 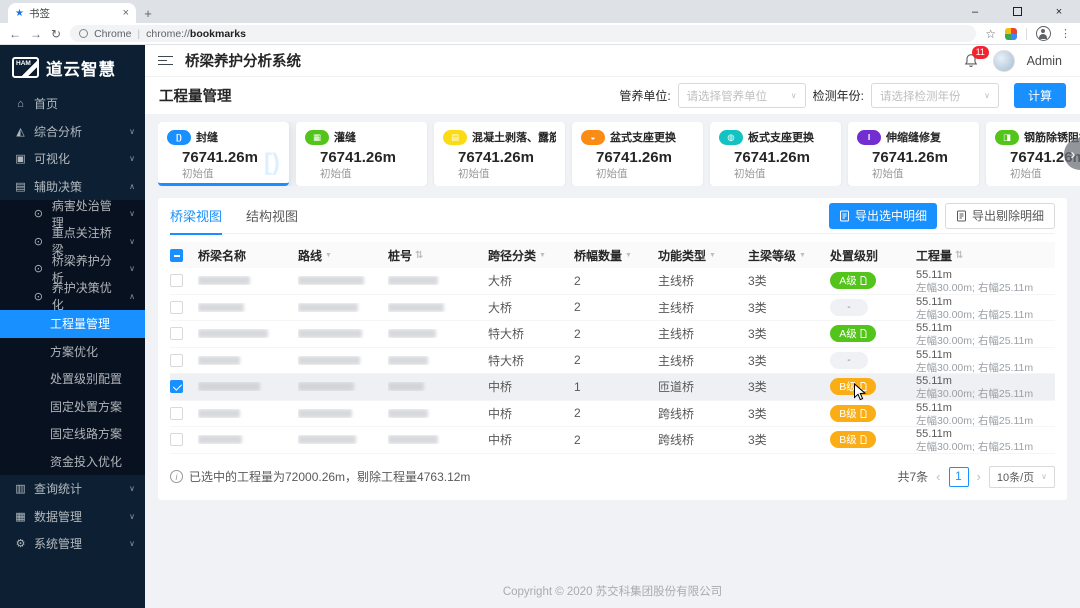 I want to click on sidebar-item-fixed-route-scheme: 固定线路方案, so click(x=72, y=434).